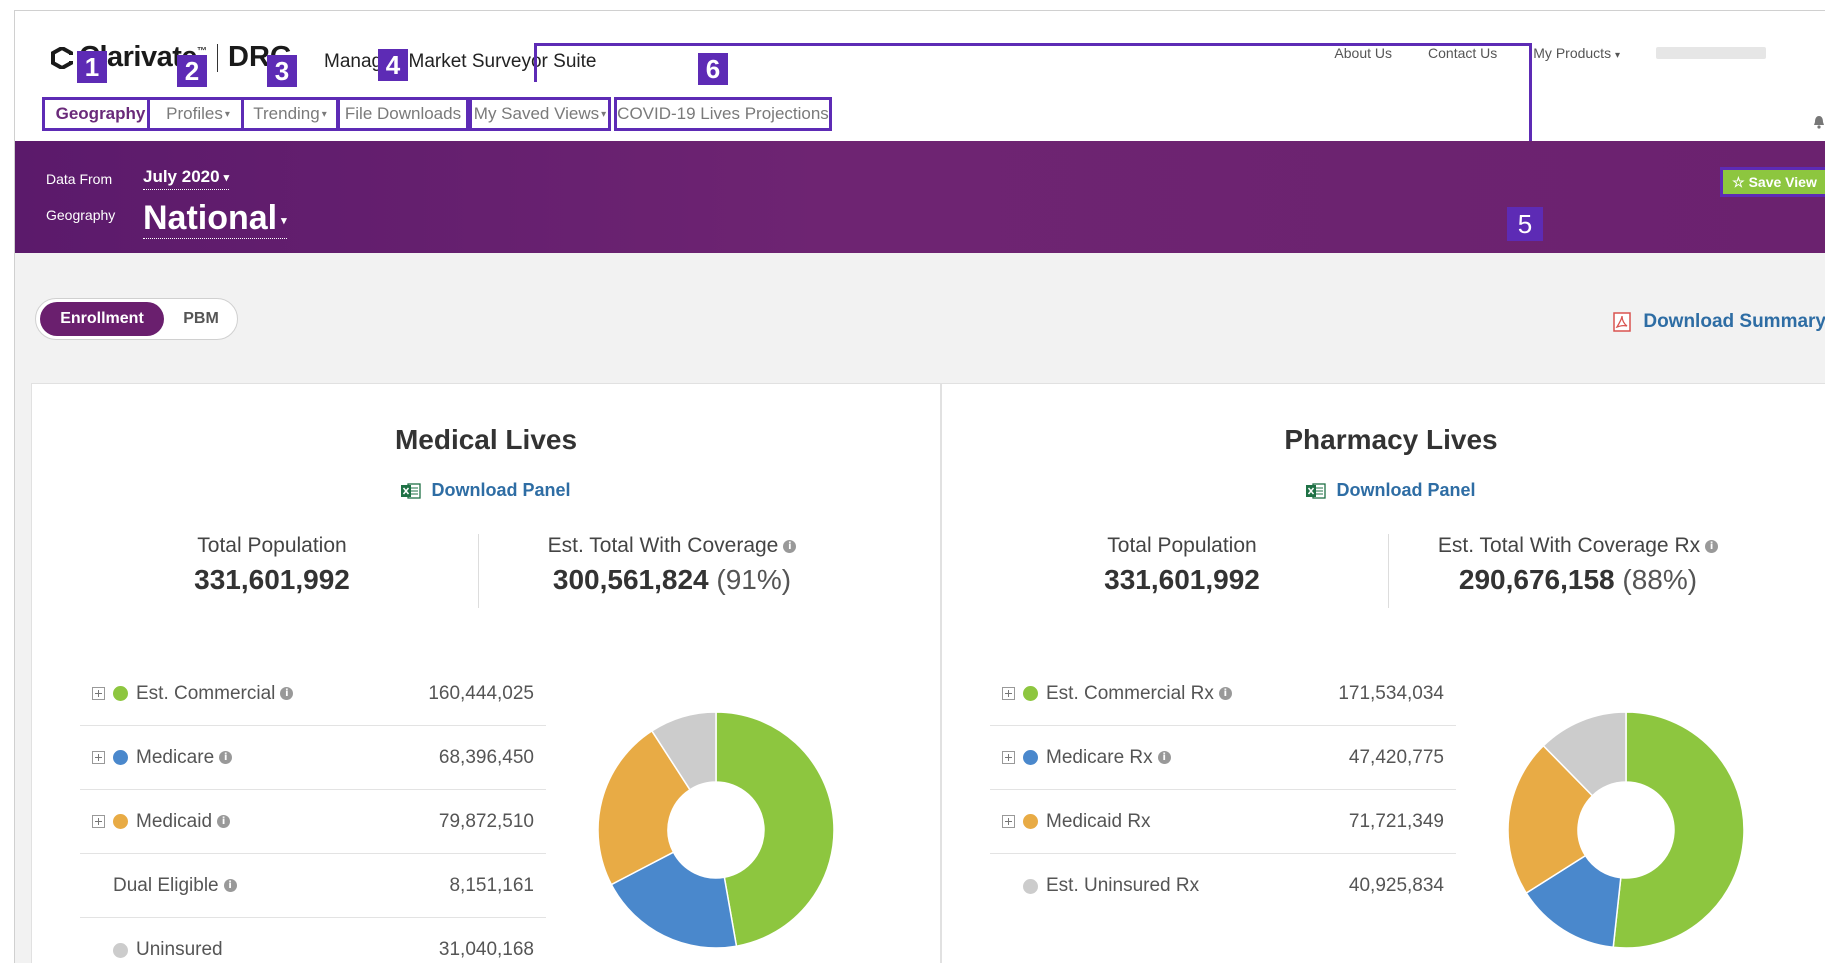  Describe the element at coordinates (282, 71) in the screenshot. I see `annotation-badge-3: 3` at that location.